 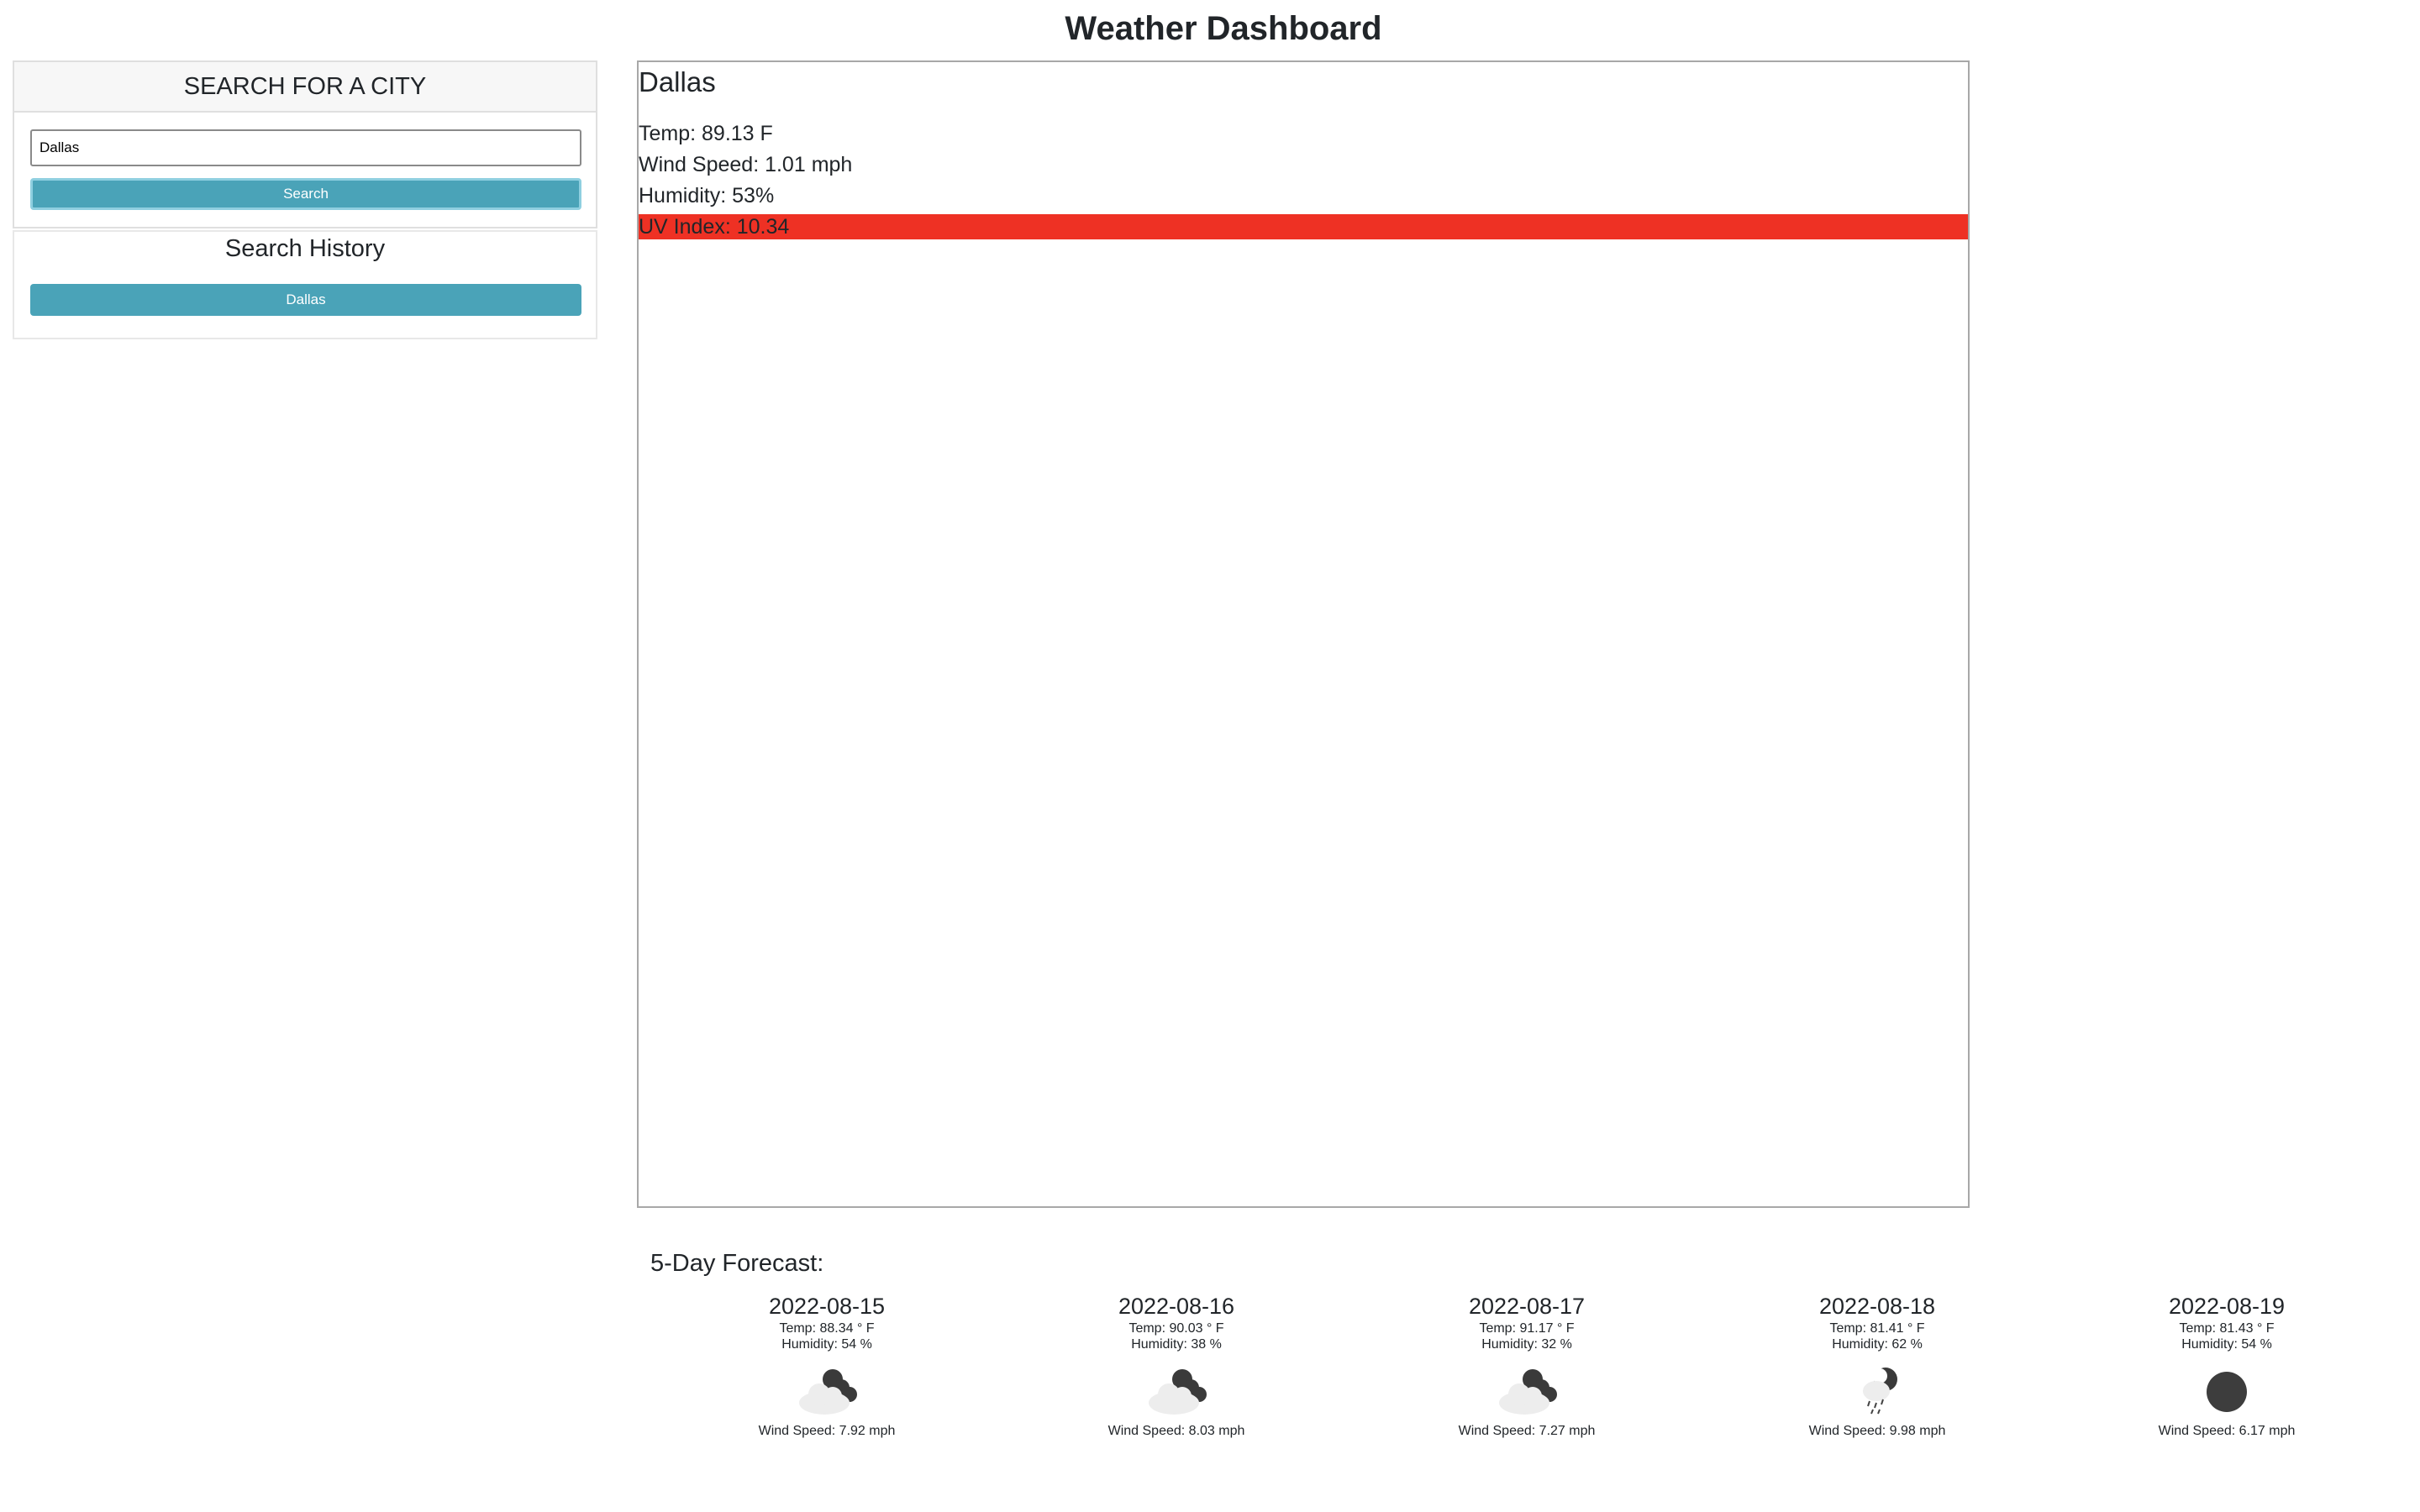 What do you see at coordinates (736, 1263) in the screenshot?
I see `forecast-heading: 5-Day Forecast:` at bounding box center [736, 1263].